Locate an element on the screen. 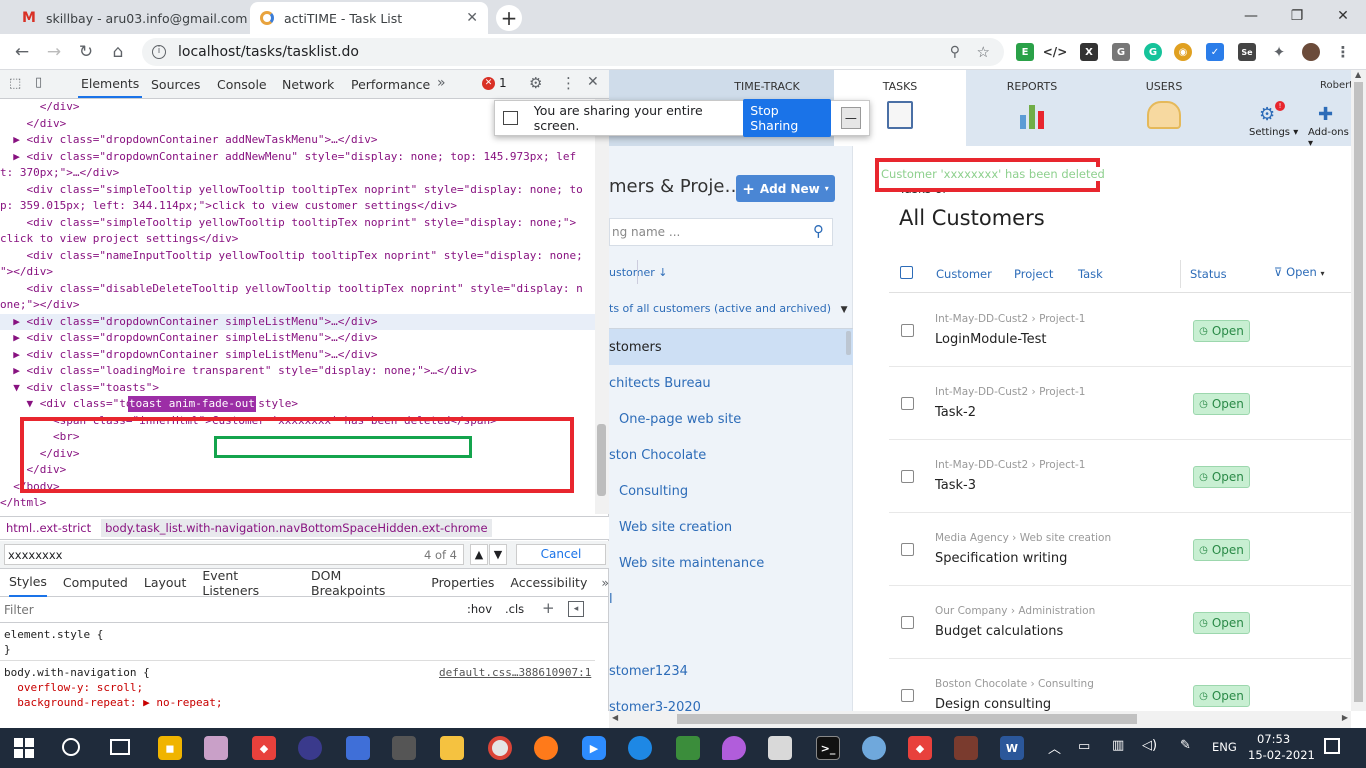 This screenshot has height=768, width=1366. tab-properties: Properties is located at coordinates (462, 582).